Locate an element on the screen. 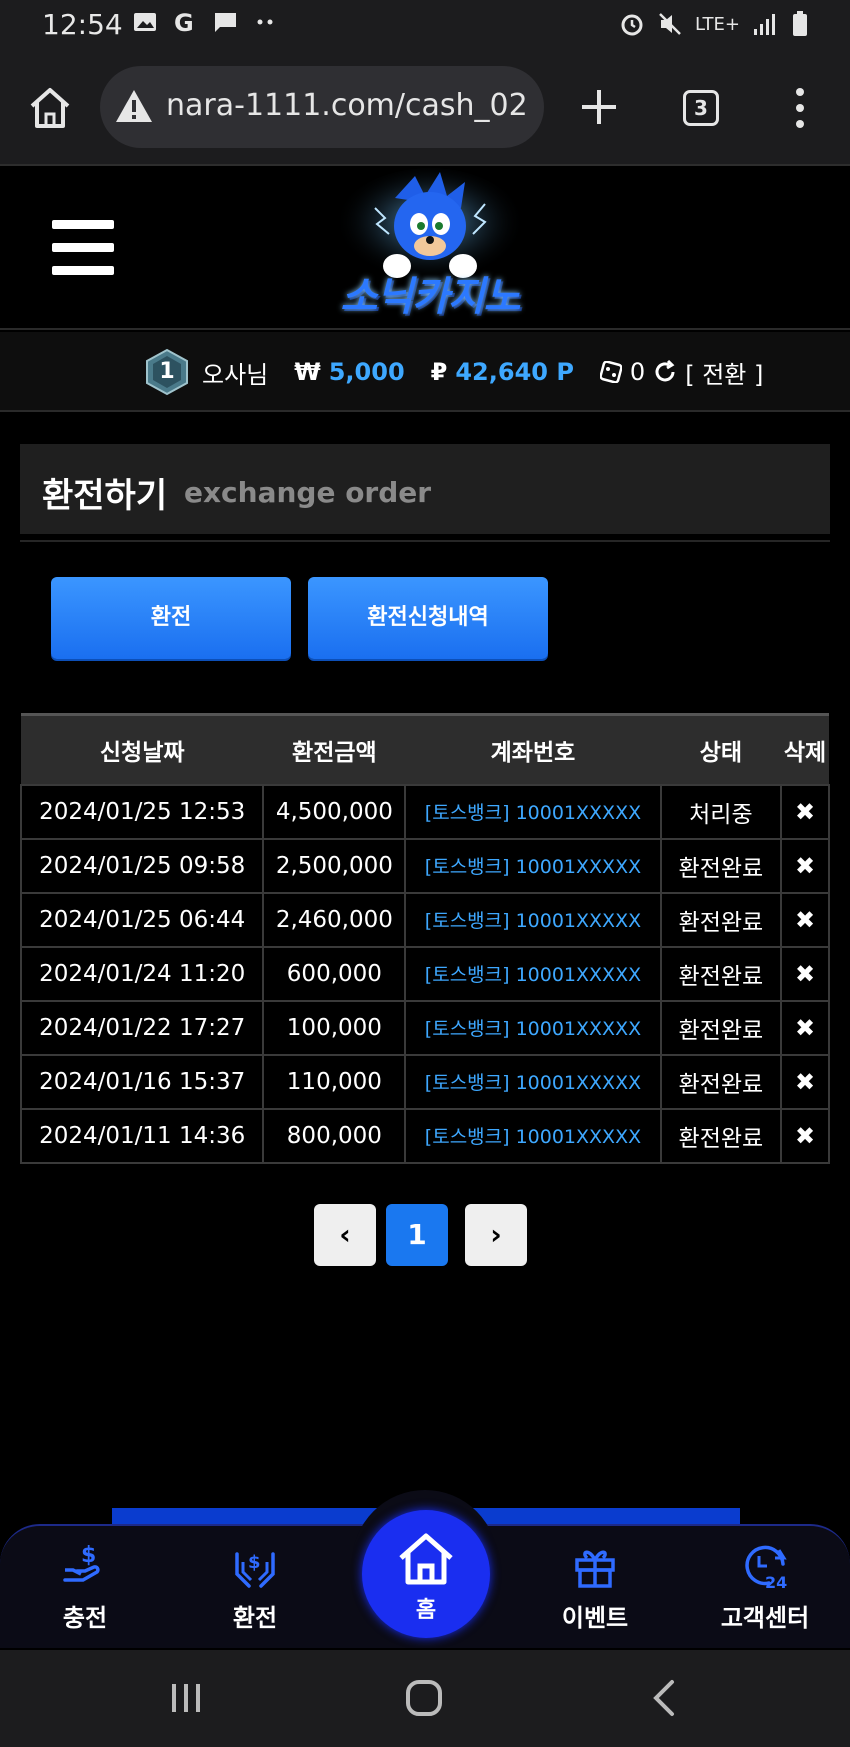 This screenshot has width=850, height=1747. header-status: 상태 is located at coordinates (721, 752).